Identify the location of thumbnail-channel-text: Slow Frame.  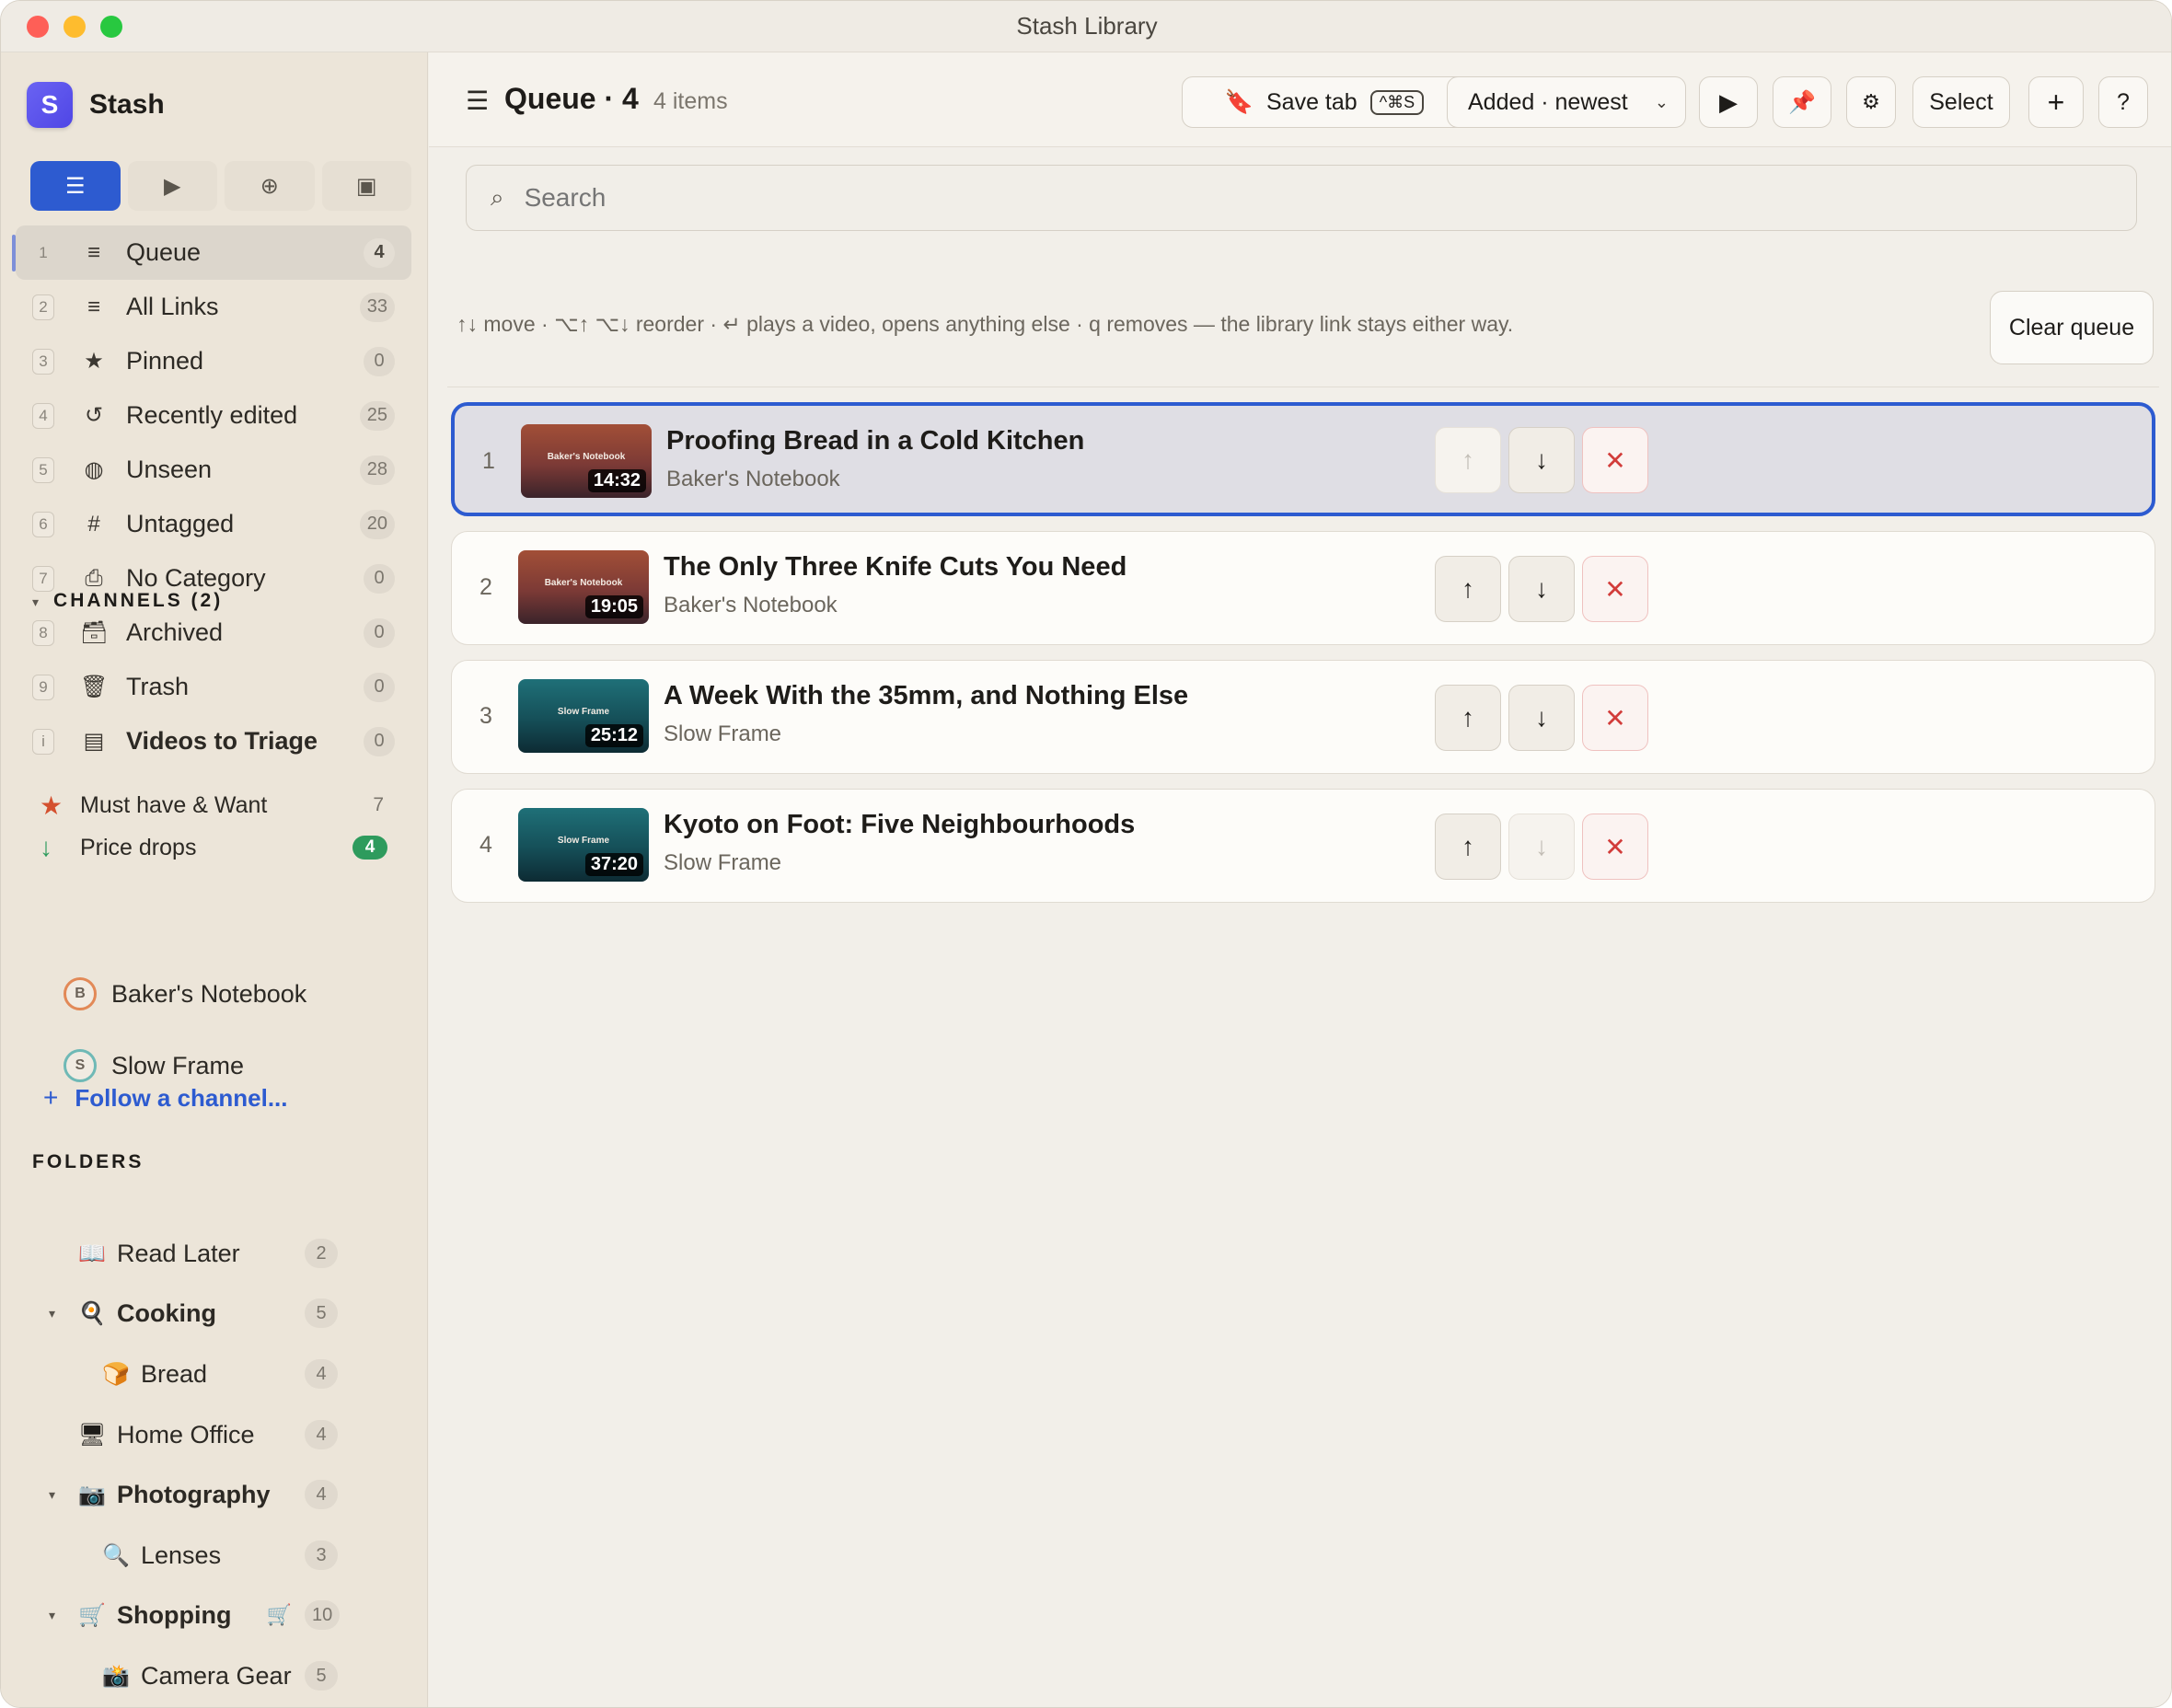
(583, 712).